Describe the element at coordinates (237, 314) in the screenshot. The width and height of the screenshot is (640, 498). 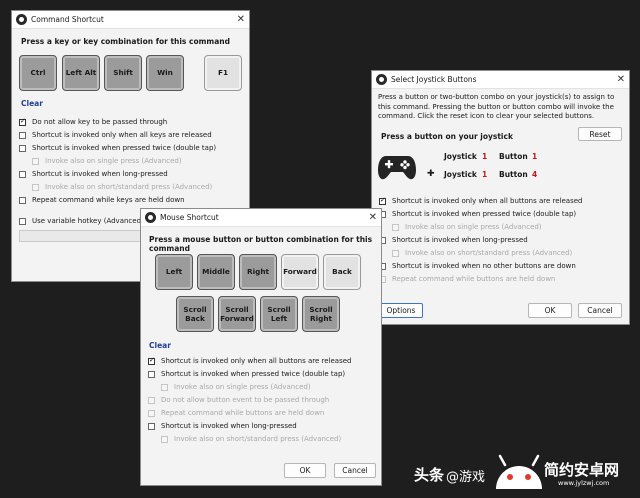
I see `mouse-button-scroll-forward: Scroll Forward` at that location.